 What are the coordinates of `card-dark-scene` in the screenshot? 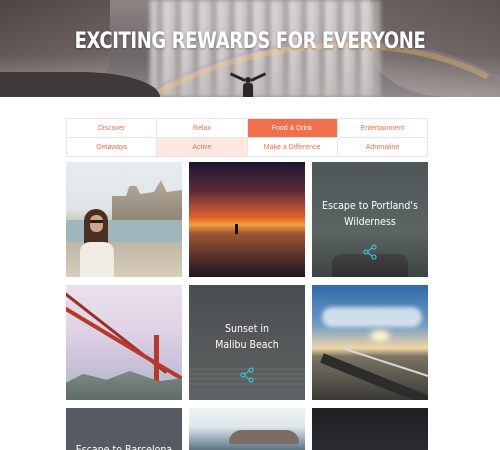 It's located at (370, 429).